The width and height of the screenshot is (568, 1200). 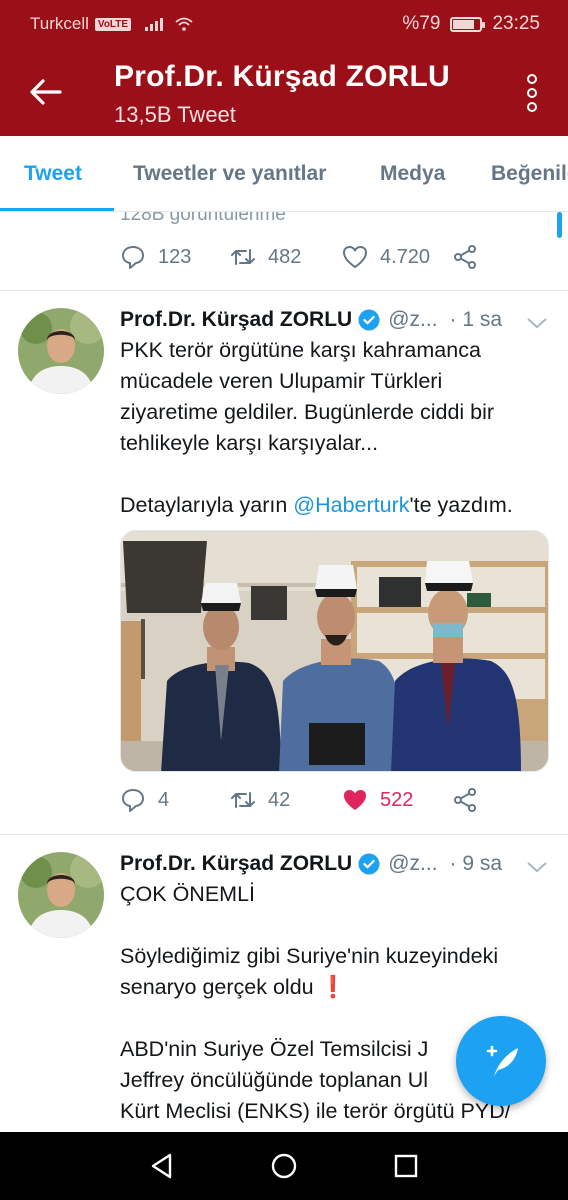 I want to click on tweet-text-fragment: senaryo gerçek oldu, so click(x=217, y=987).